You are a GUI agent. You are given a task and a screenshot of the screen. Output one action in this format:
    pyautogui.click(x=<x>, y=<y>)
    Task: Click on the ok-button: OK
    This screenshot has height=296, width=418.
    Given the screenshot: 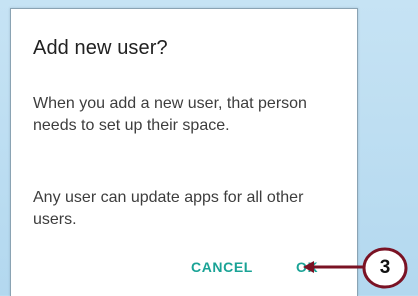 What is the action you would take?
    pyautogui.click(x=307, y=267)
    